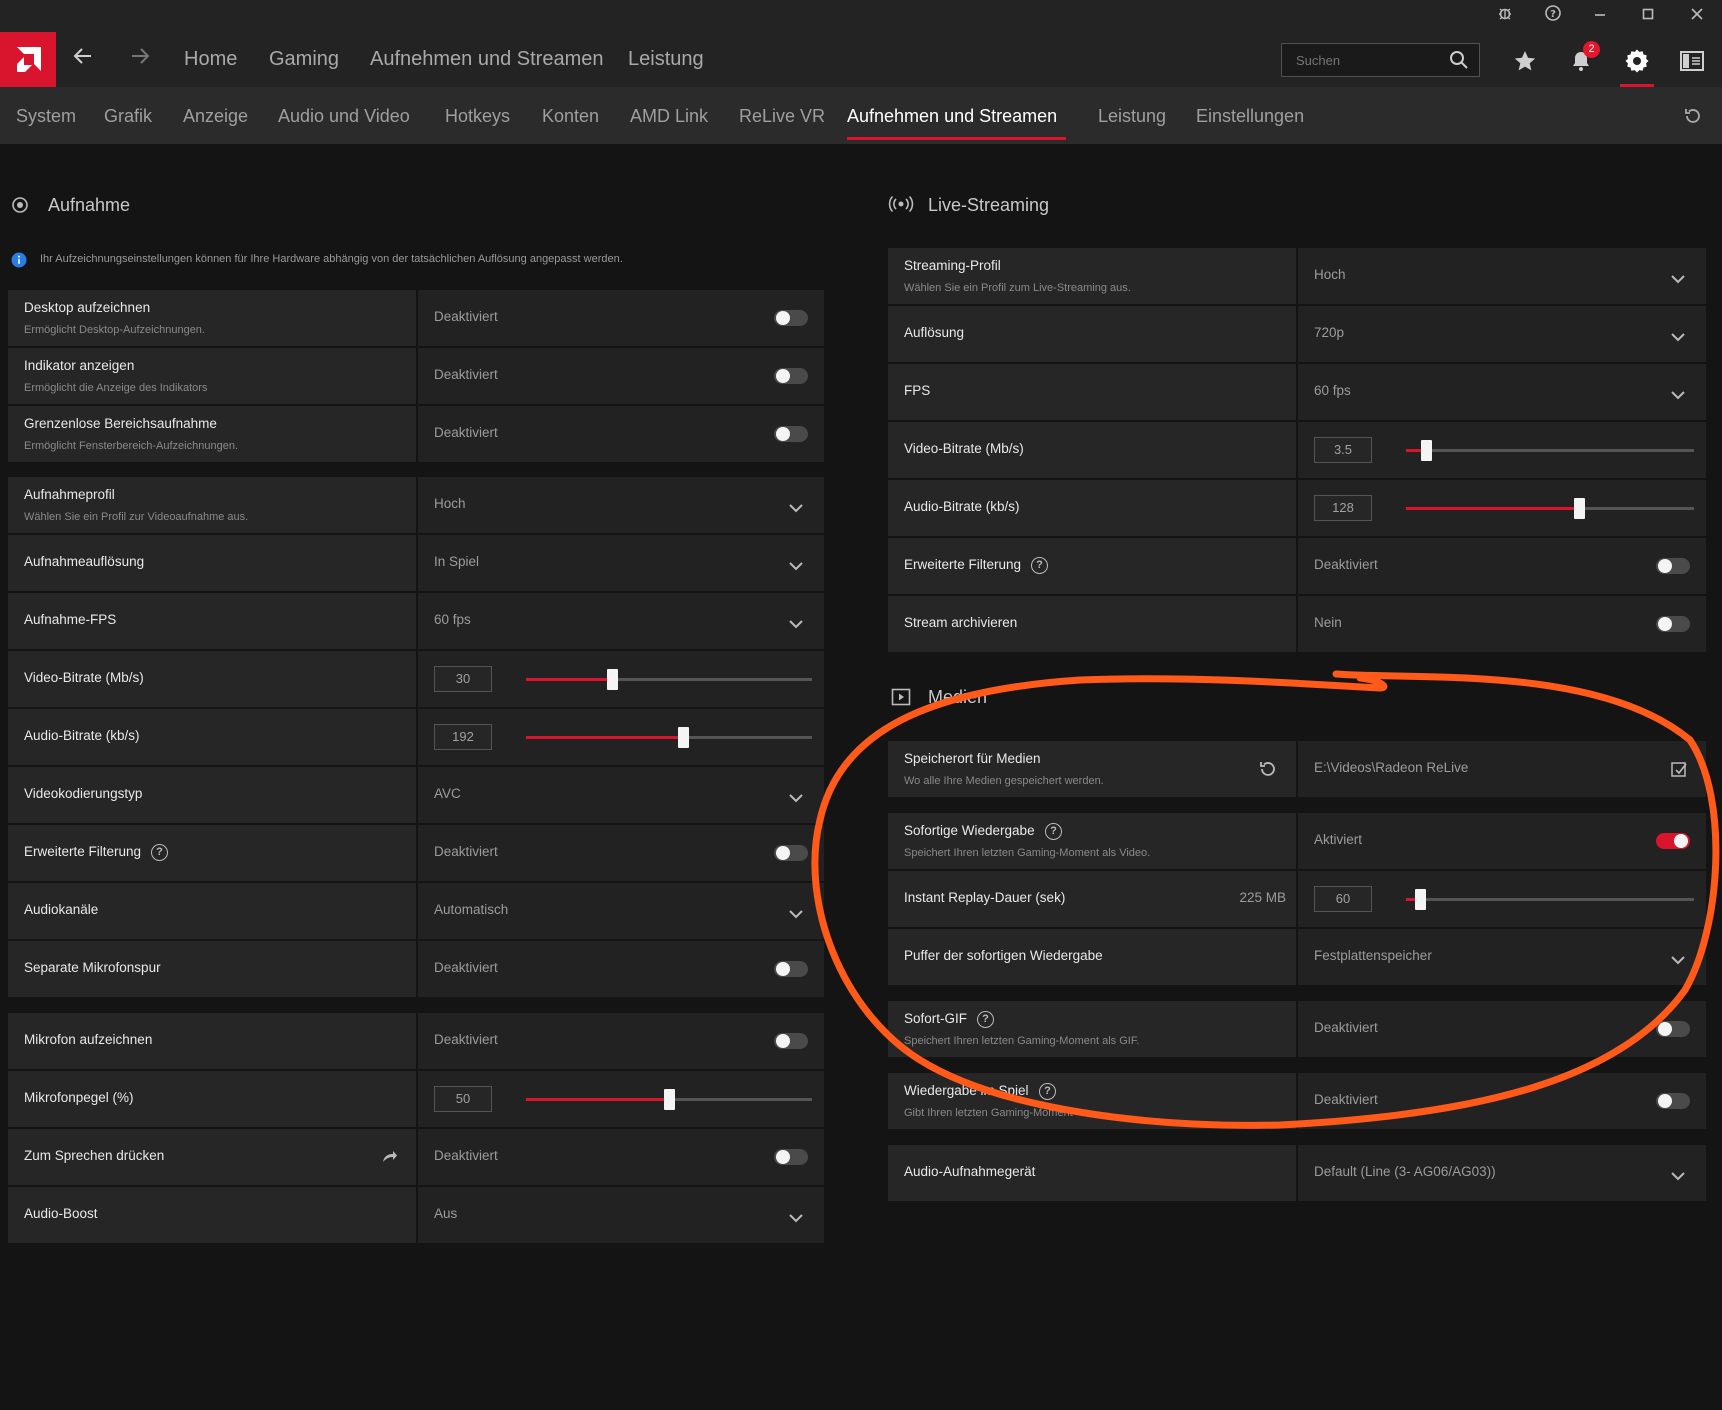 Image resolution: width=1722 pixels, height=1410 pixels. Describe the element at coordinates (1297, 624) in the screenshot. I see `stream-archive-row: Stream archivieren Nein` at that location.